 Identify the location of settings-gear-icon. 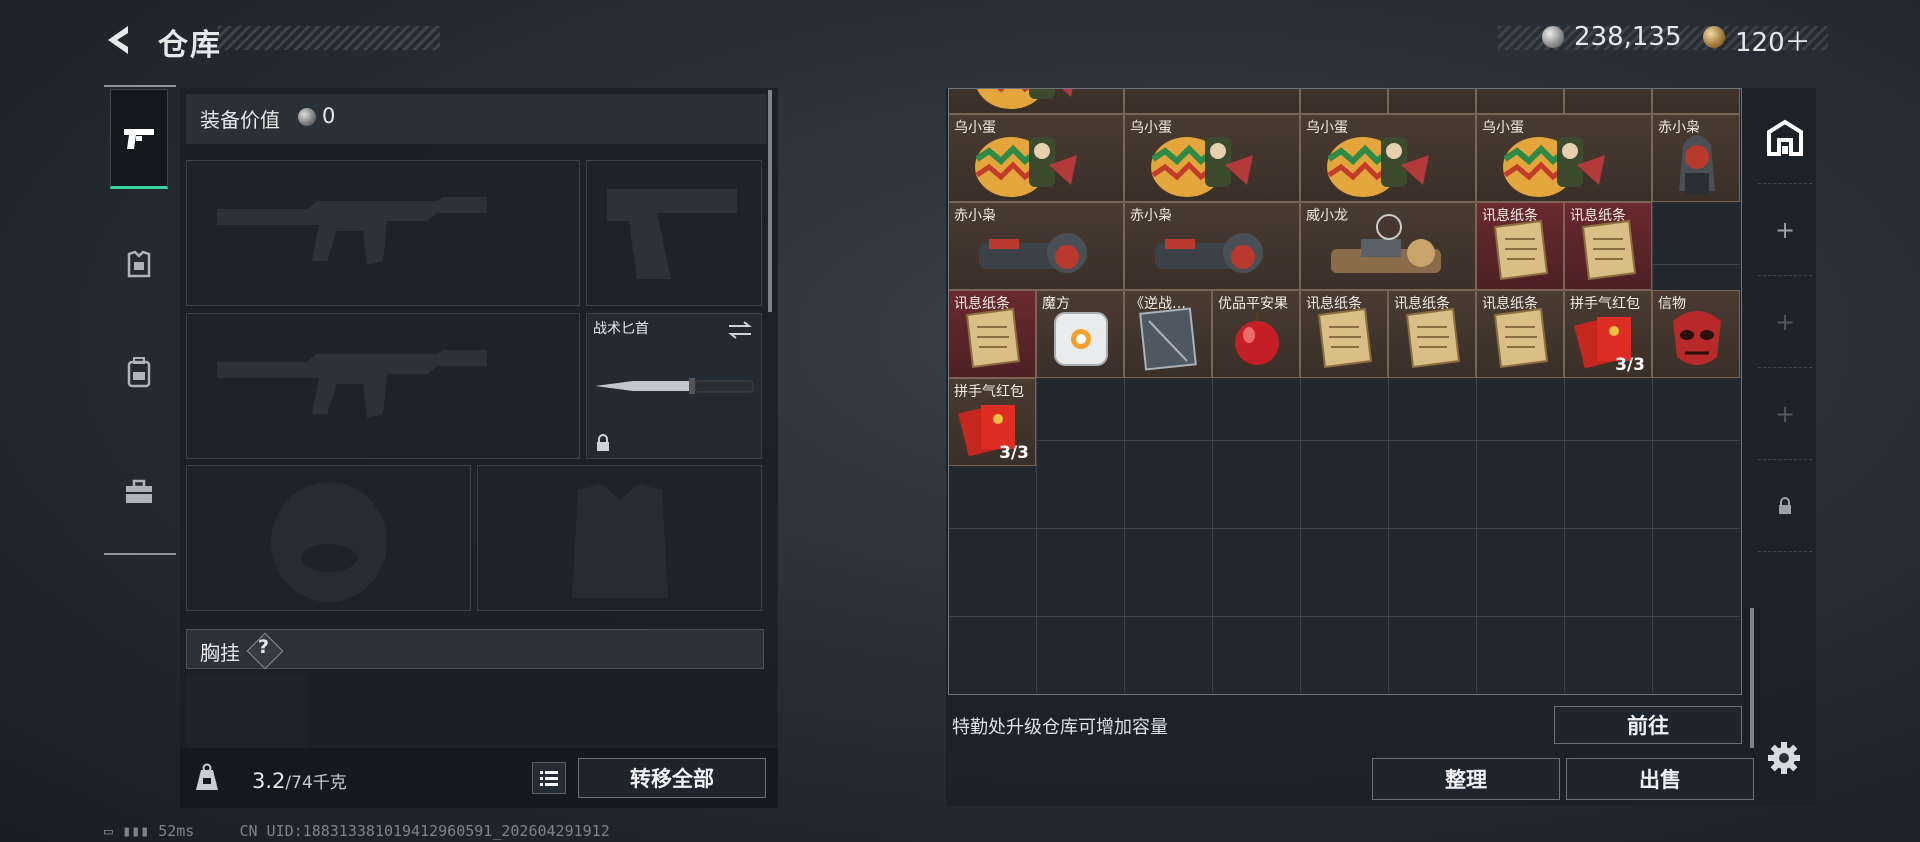
(1784, 758).